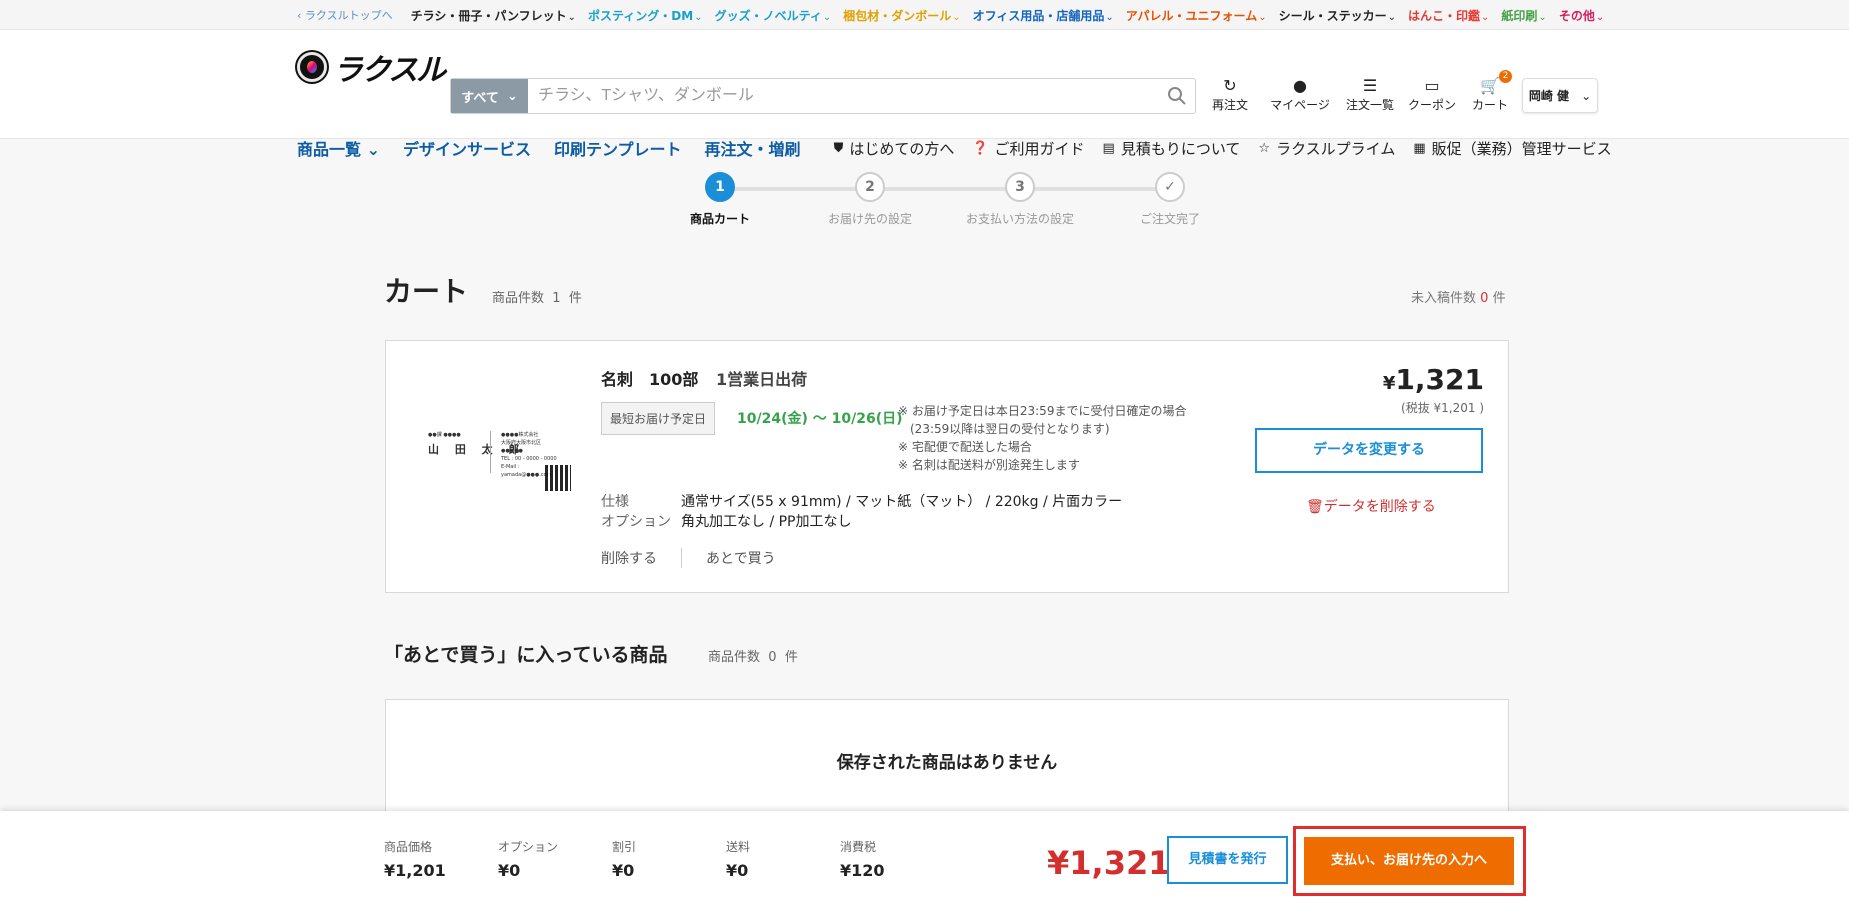  I want to click on draft-count-unit: 件, so click(1499, 298).